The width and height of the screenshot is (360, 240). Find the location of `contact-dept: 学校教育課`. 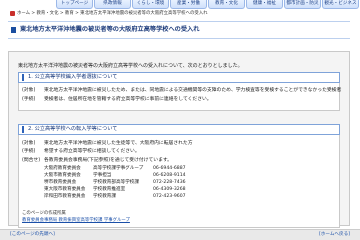

contact-dept: 学校教育課 is located at coordinates (104, 196).